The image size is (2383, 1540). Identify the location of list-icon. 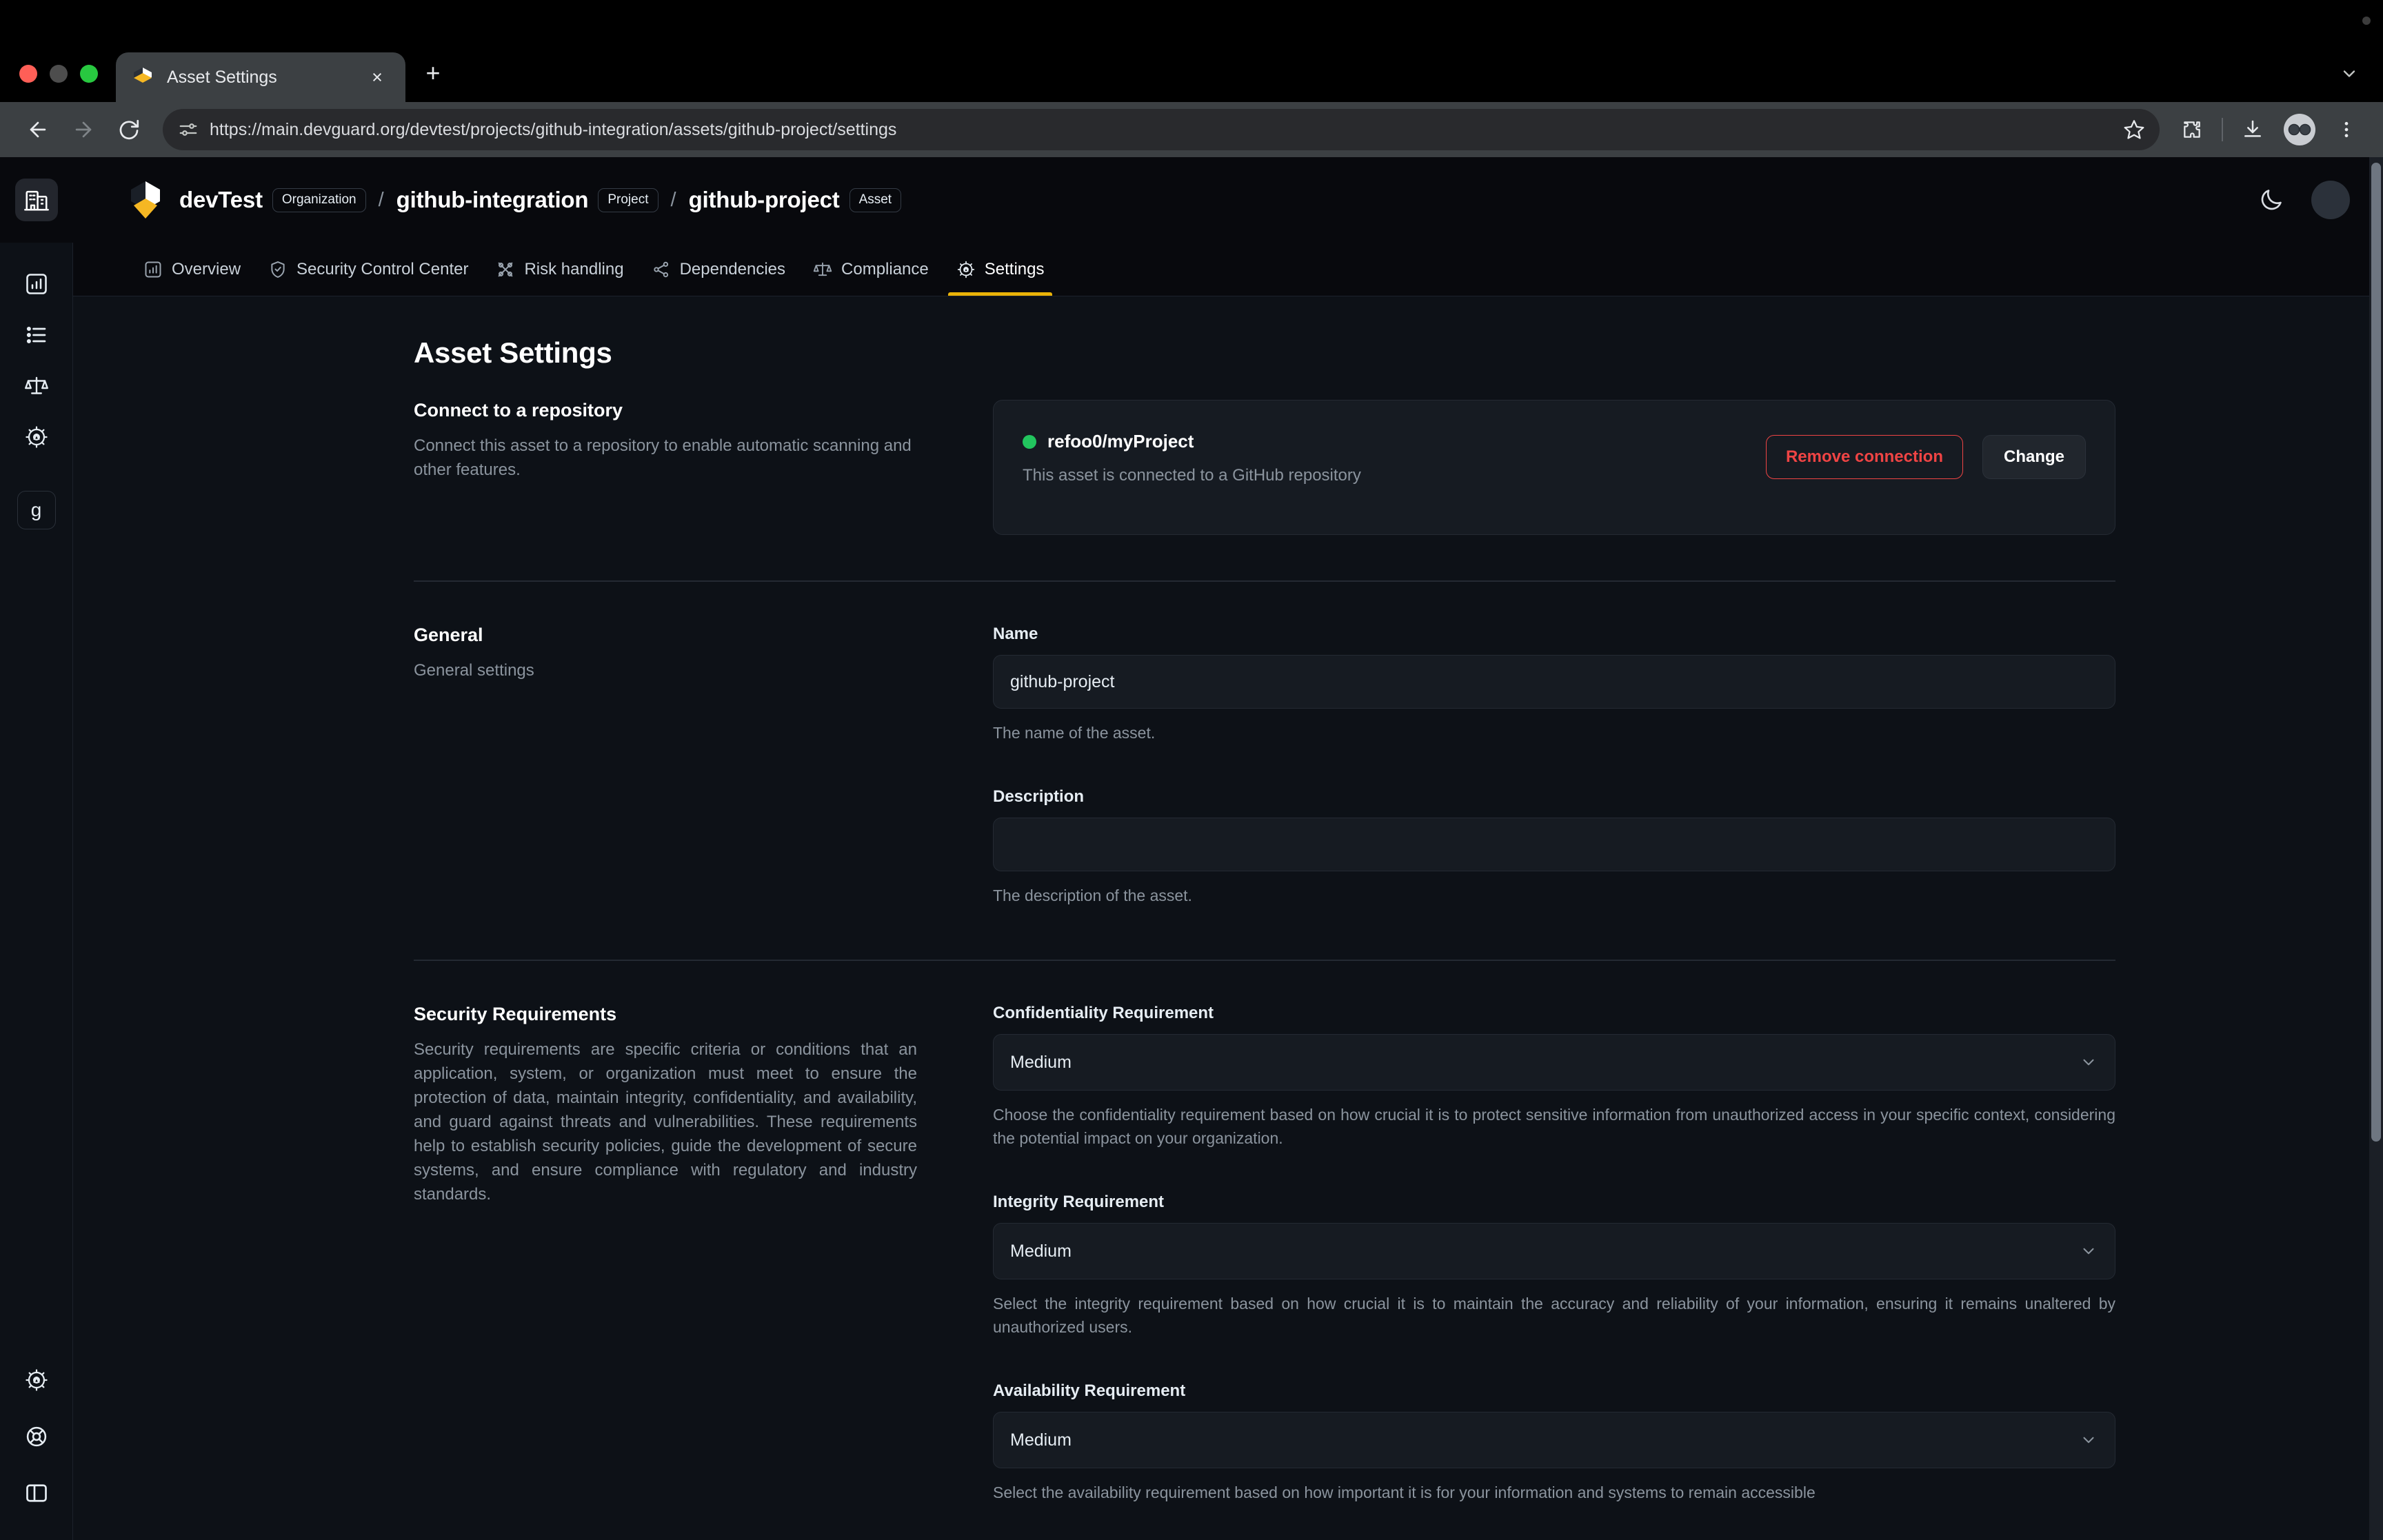
(36, 337).